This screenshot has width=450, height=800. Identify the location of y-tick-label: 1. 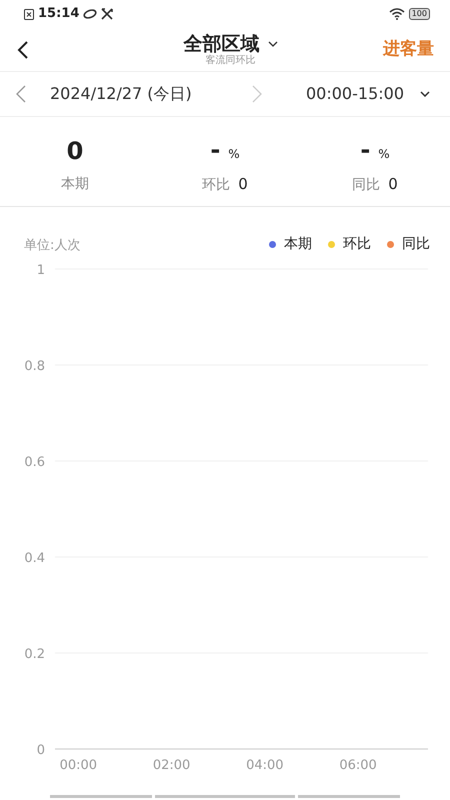
(40, 270).